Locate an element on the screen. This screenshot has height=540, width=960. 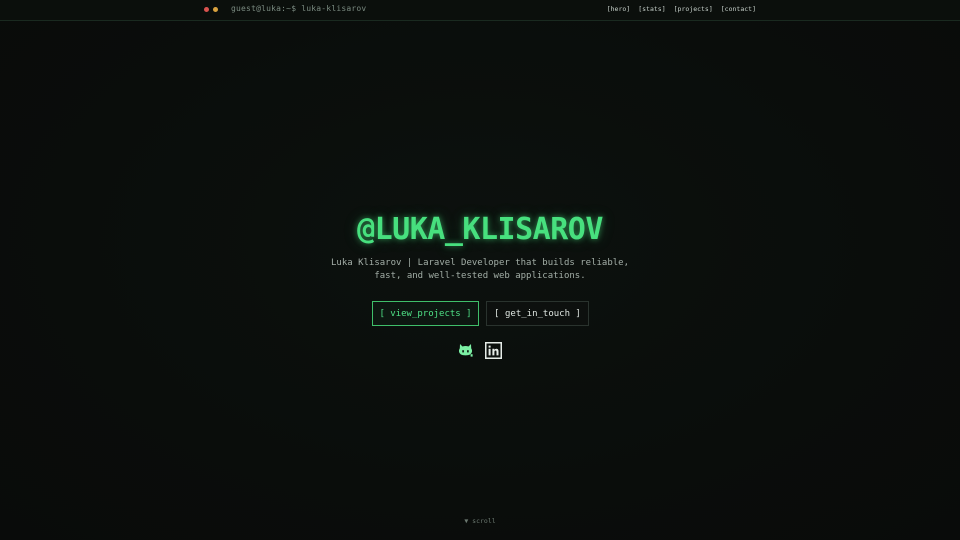
nav-hero-link: [hero] is located at coordinates (618, 9).